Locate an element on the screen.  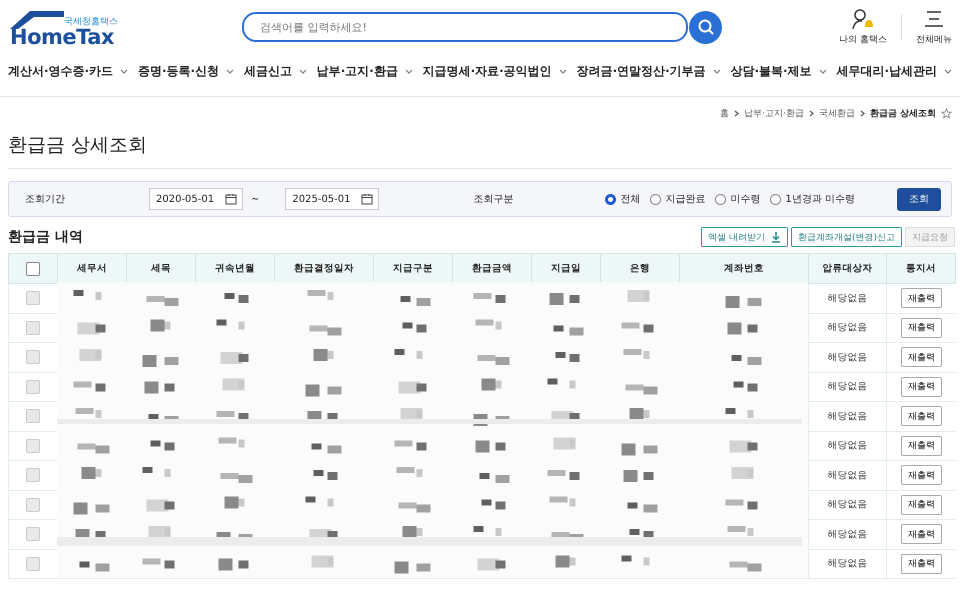
nav-menu-item: 세무대리·납세관리 is located at coordinates (894, 71).